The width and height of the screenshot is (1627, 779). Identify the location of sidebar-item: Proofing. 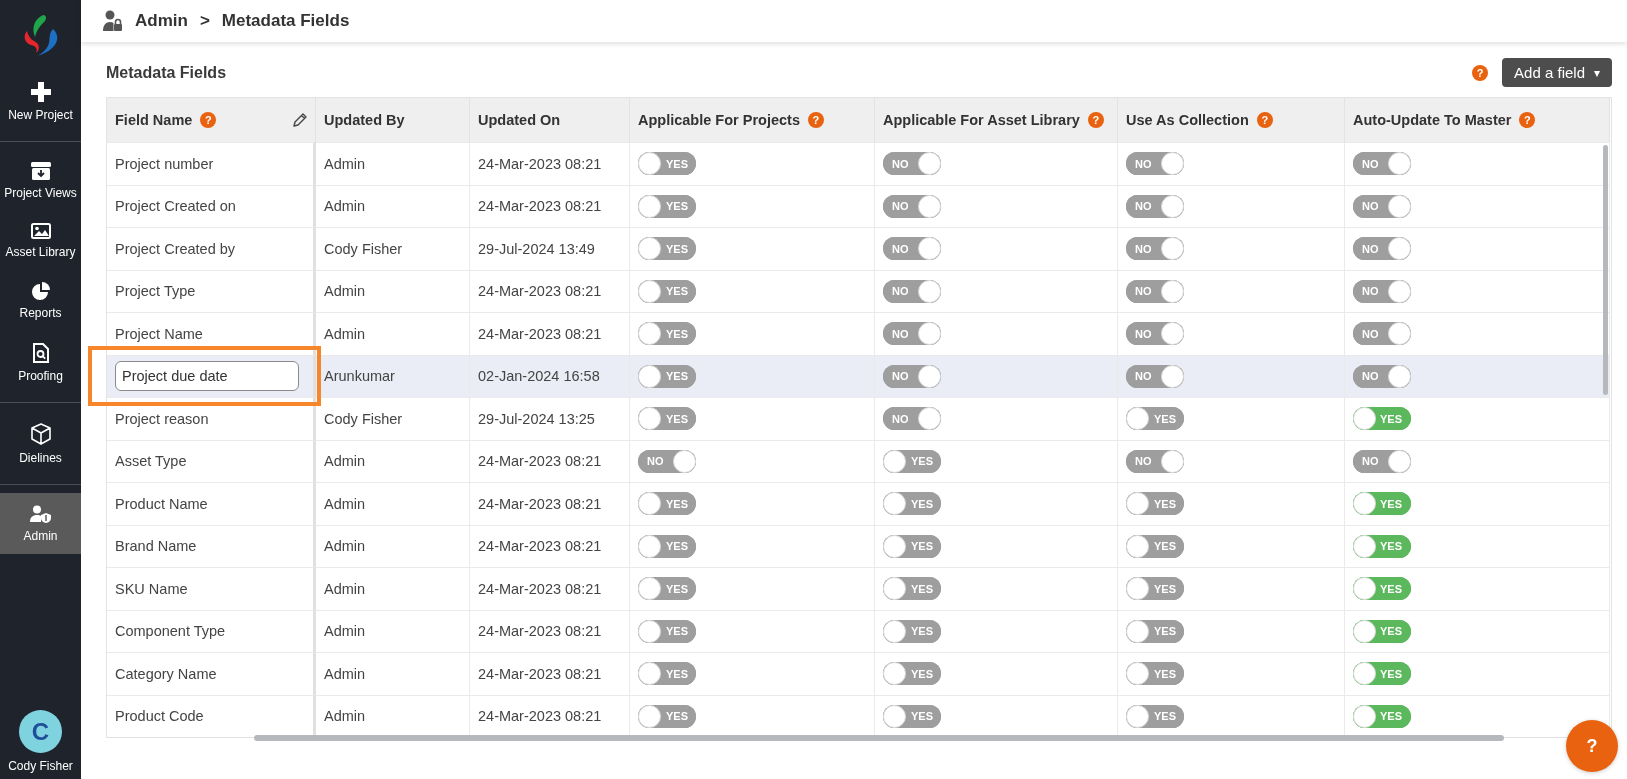
(40, 362).